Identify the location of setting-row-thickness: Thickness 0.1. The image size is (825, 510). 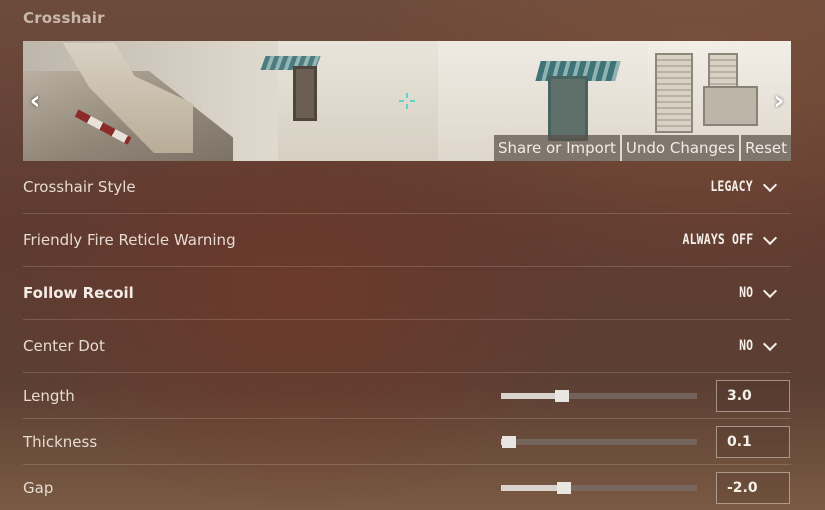
(407, 442).